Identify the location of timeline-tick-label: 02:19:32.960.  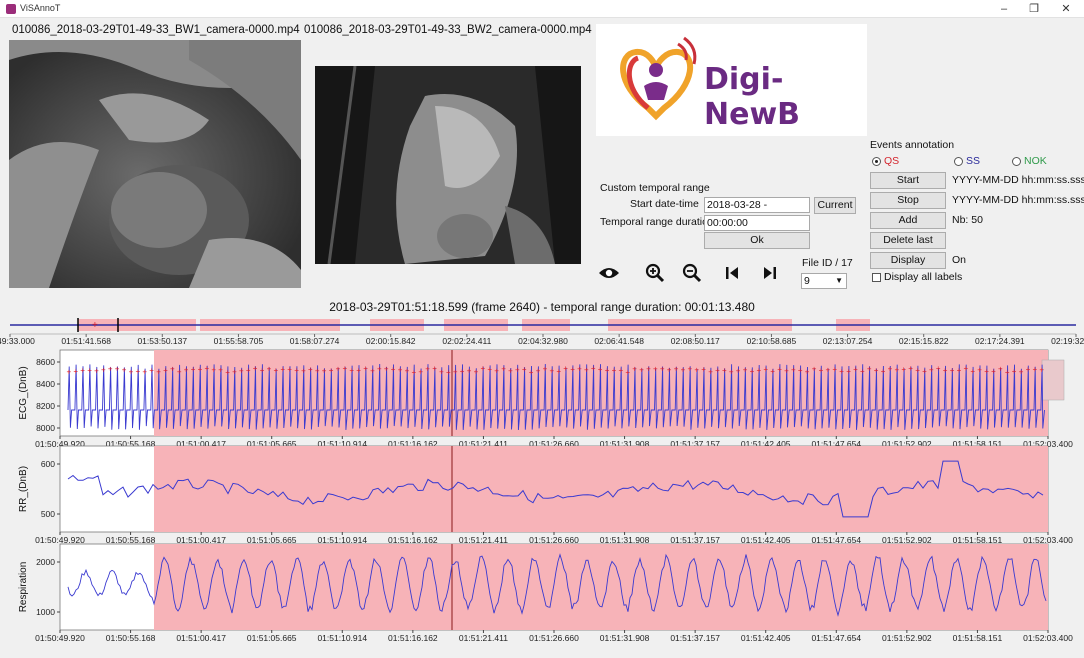
(1067, 341).